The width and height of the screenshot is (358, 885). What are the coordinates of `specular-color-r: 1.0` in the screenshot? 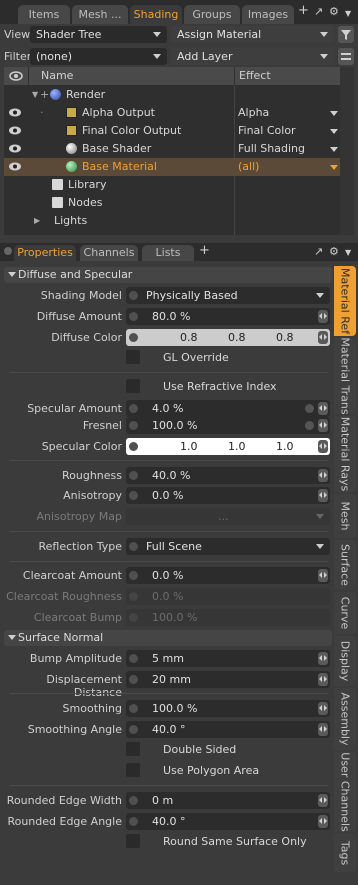 It's located at (189, 446).